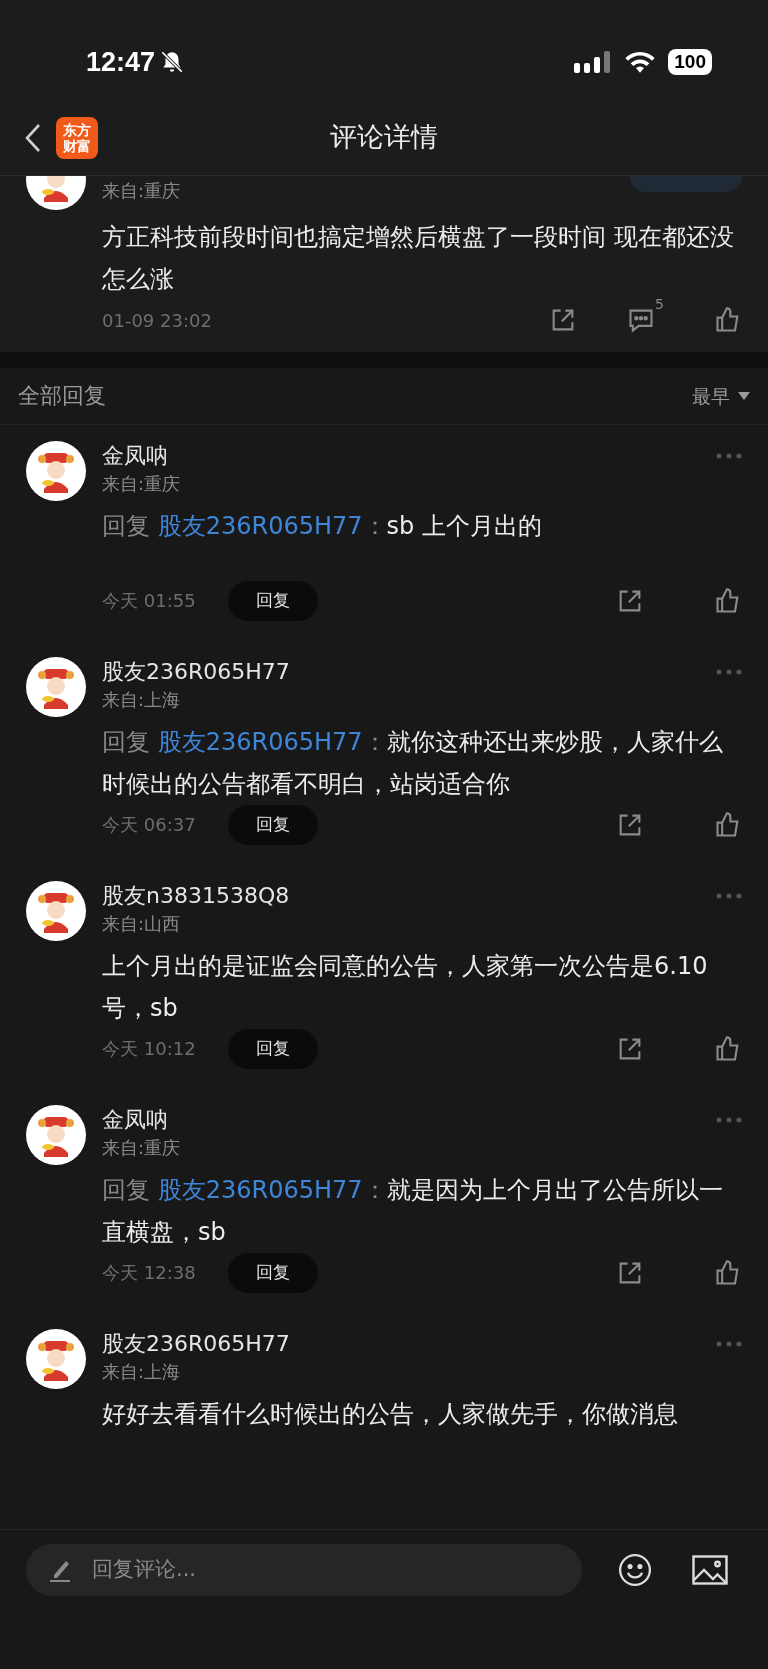 This screenshot has width=768, height=1669. Describe the element at coordinates (141, 923) in the screenshot. I see `location-text: 来自:山西` at that location.